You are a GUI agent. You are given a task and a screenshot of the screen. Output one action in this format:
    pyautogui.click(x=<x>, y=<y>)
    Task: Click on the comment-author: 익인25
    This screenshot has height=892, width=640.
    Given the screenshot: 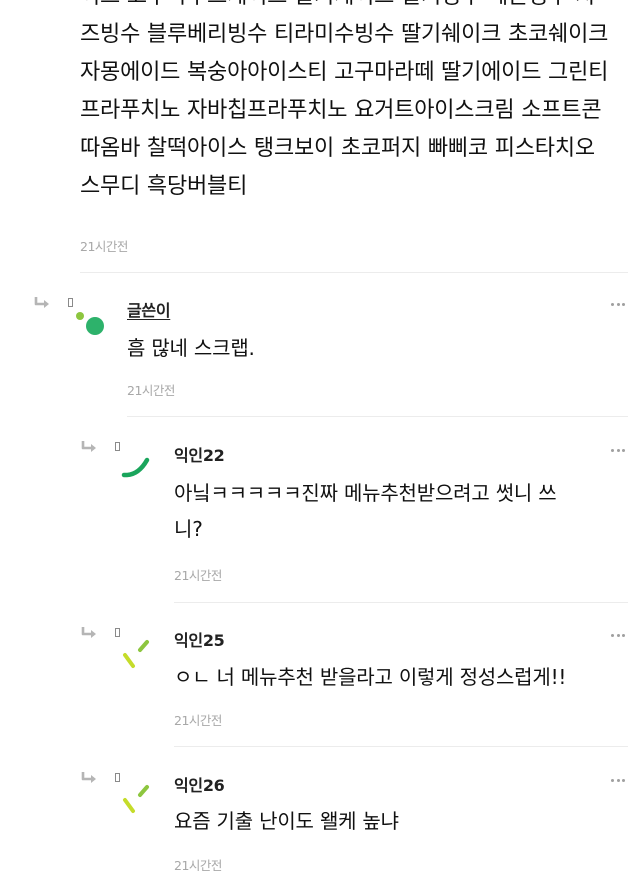 What is the action you would take?
    pyautogui.click(x=199, y=639)
    